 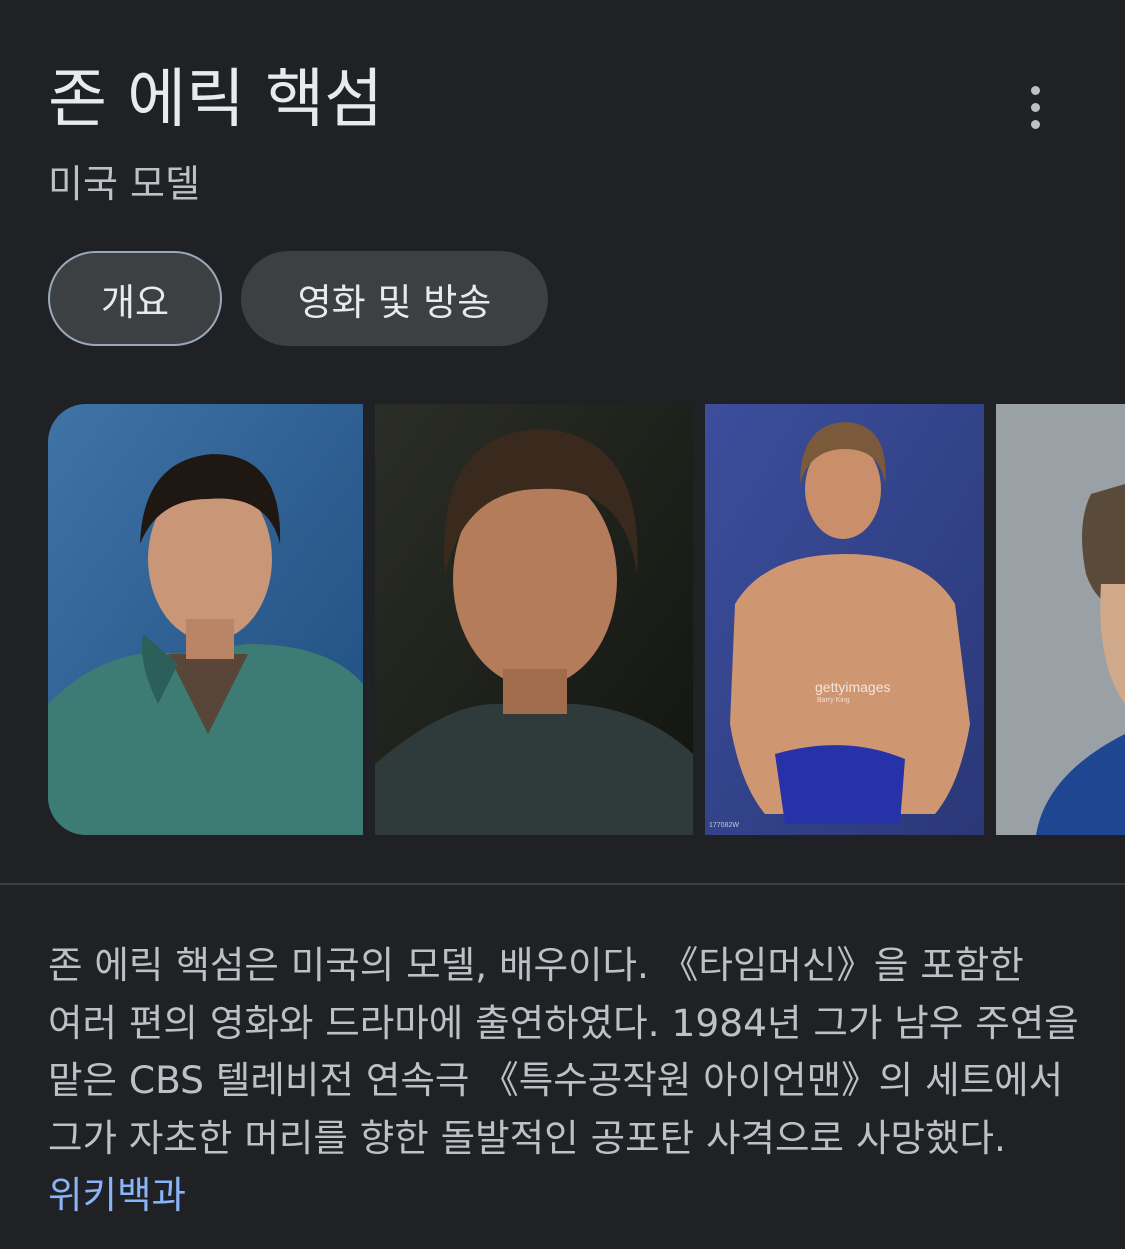 I want to click on page-title: 존 에릭 핵섬, so click(x=216, y=100).